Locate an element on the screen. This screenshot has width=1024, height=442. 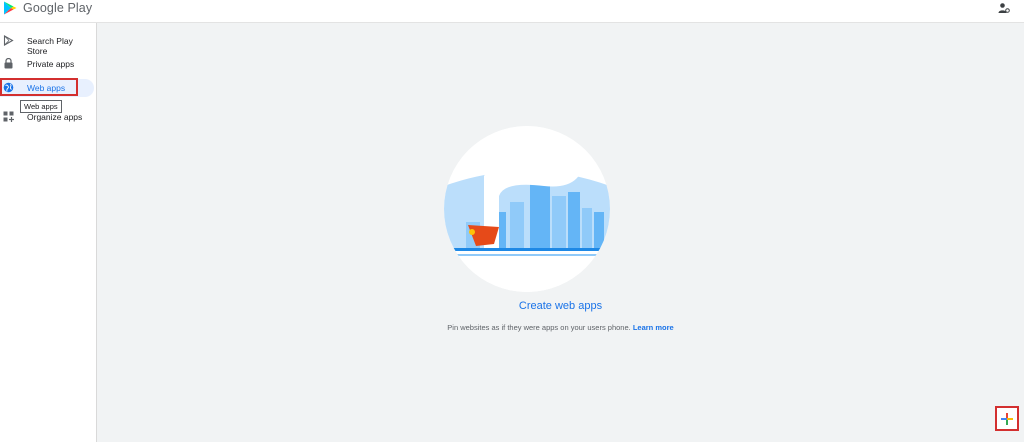
lock-icon is located at coordinates (8, 63).